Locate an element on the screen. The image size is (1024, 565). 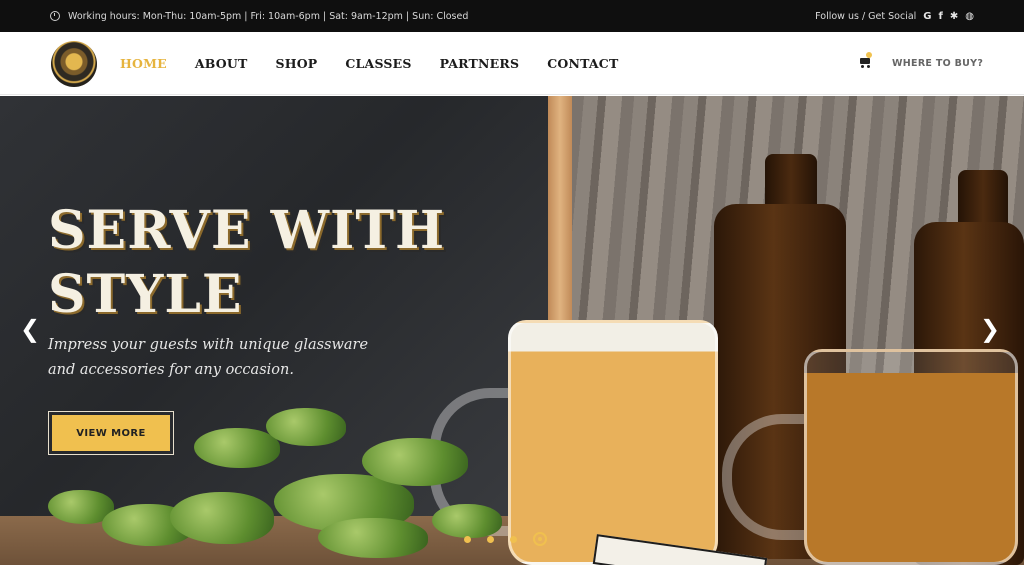
where-to-buy-link: WHERE TO BUY? is located at coordinates (937, 63).